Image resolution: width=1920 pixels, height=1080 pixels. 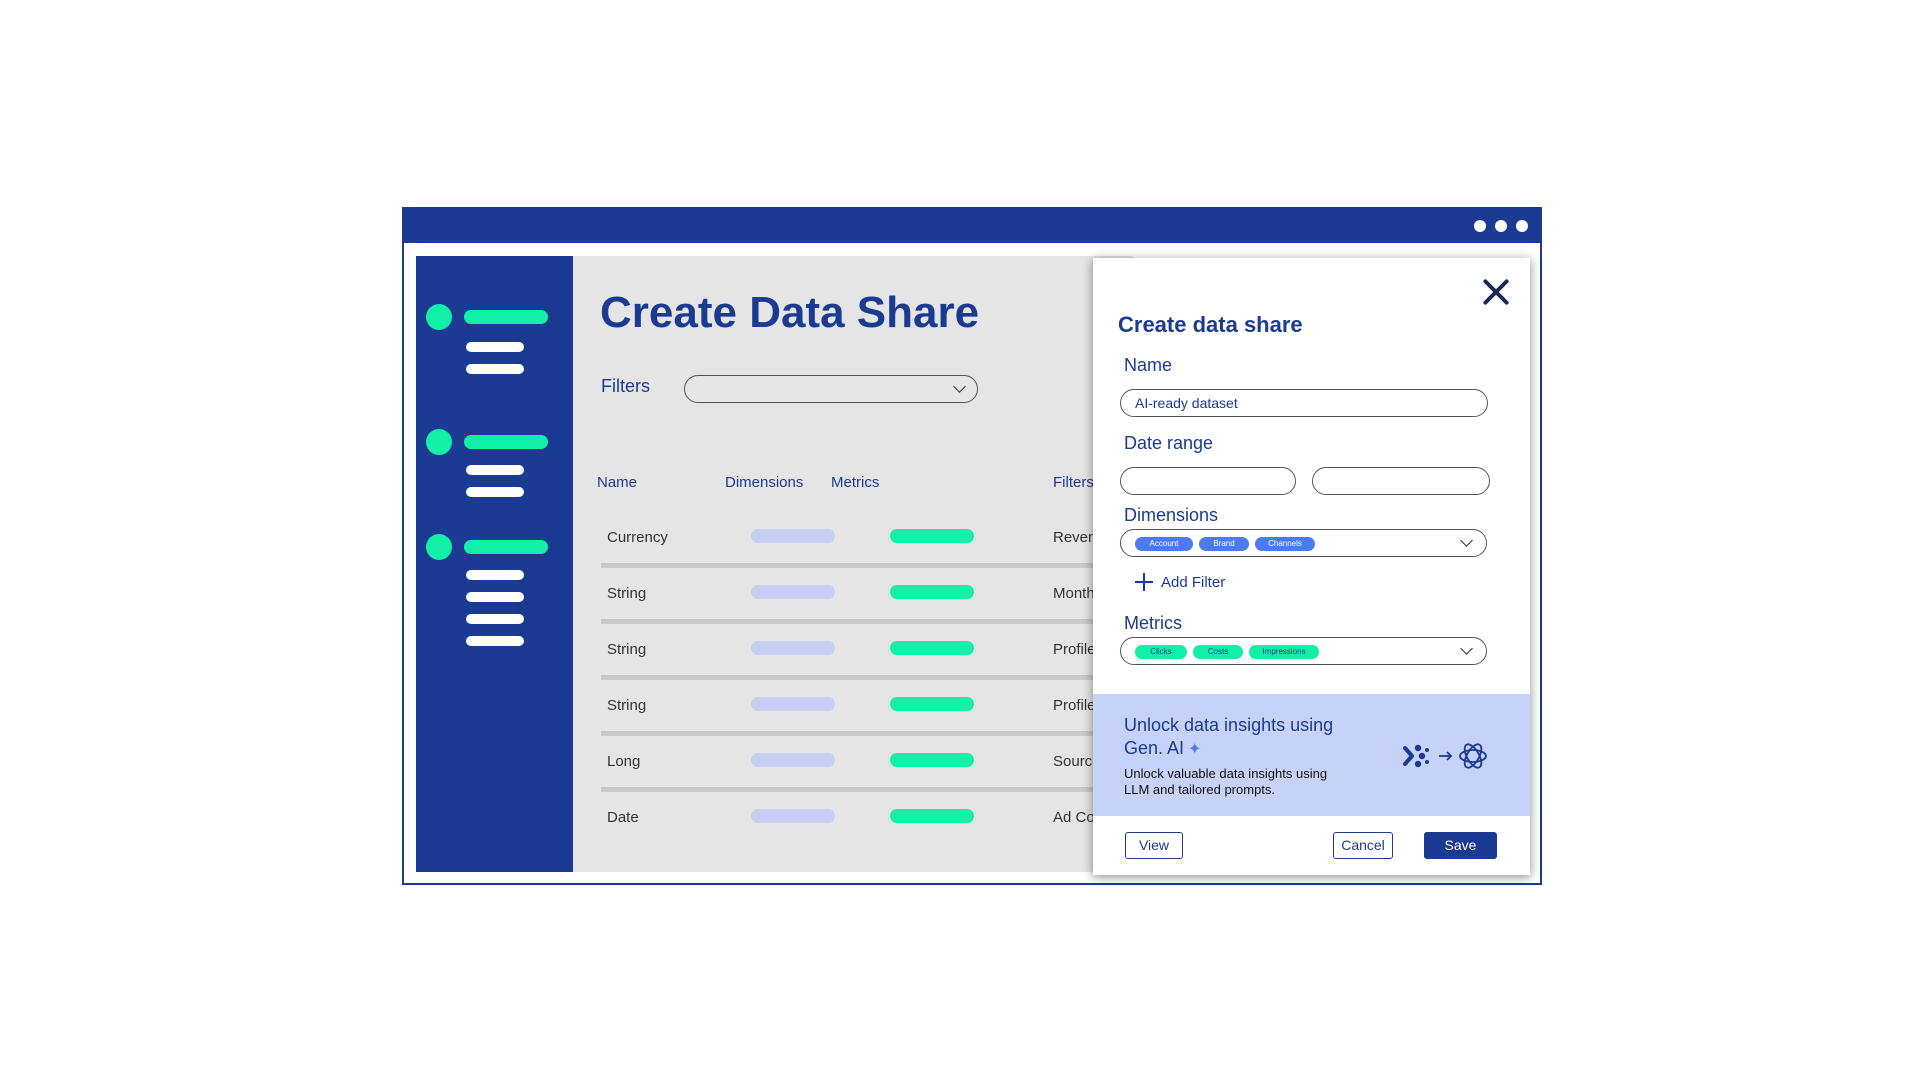 I want to click on date-range-label: Date range, so click(x=1169, y=443).